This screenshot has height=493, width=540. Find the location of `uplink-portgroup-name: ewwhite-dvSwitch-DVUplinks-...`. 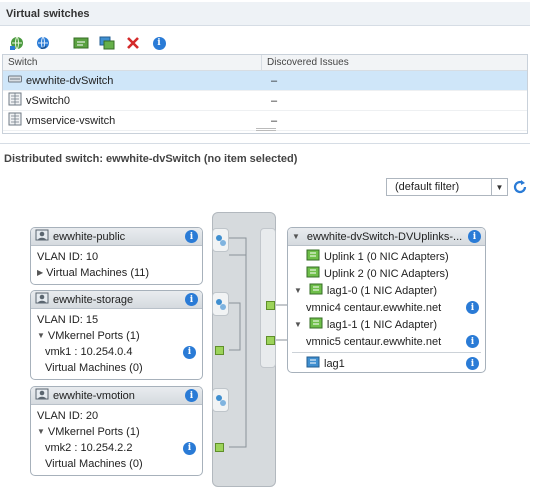

uplink-portgroup-name: ewwhite-dvSwitch-DVUplinks-... is located at coordinates (384, 236).